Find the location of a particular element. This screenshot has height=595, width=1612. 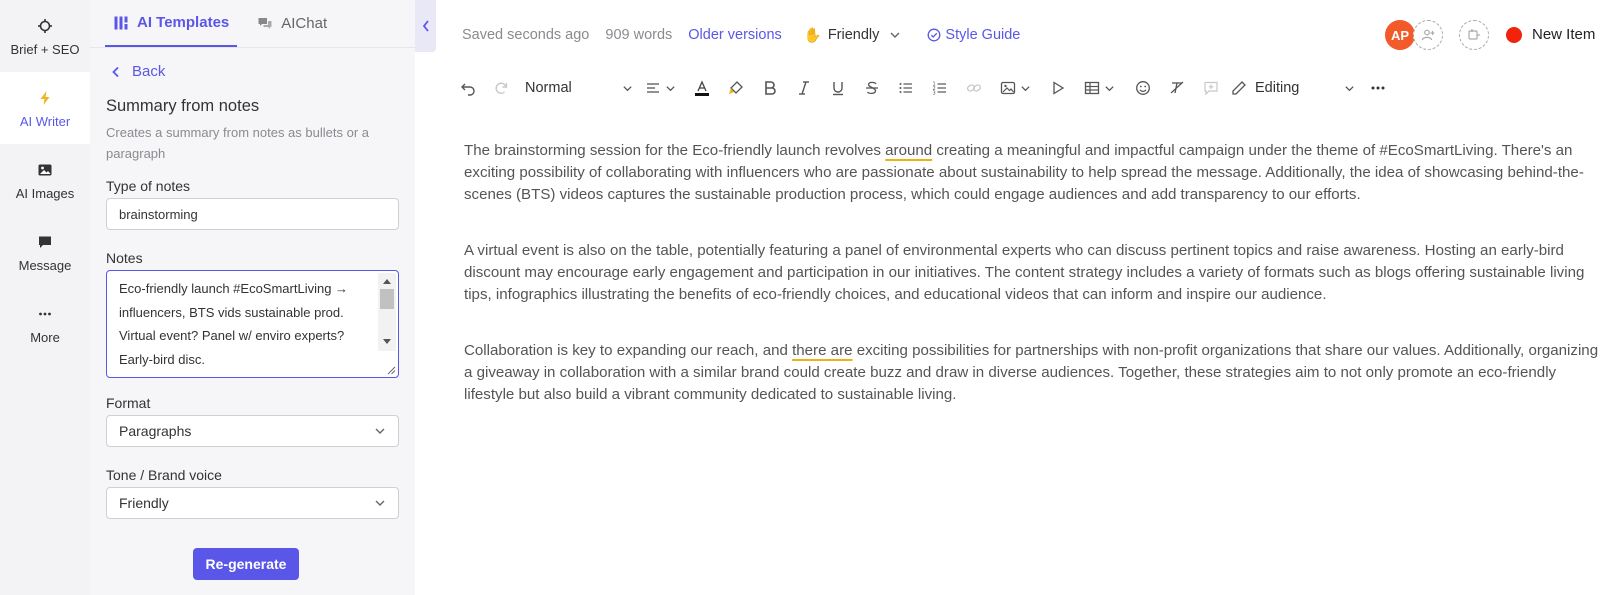

rail-label: Message is located at coordinates (45, 265).